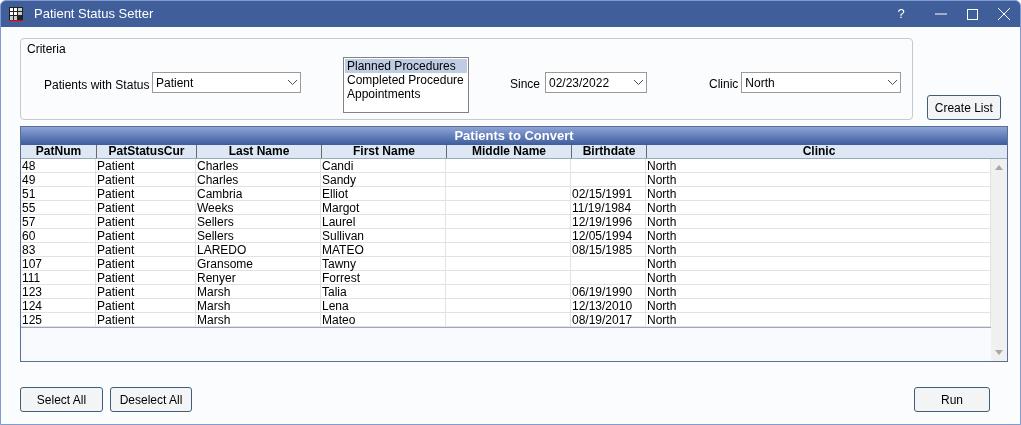 The image size is (1021, 425). Describe the element at coordinates (339, 264) in the screenshot. I see `table-cell: Tawny` at that location.